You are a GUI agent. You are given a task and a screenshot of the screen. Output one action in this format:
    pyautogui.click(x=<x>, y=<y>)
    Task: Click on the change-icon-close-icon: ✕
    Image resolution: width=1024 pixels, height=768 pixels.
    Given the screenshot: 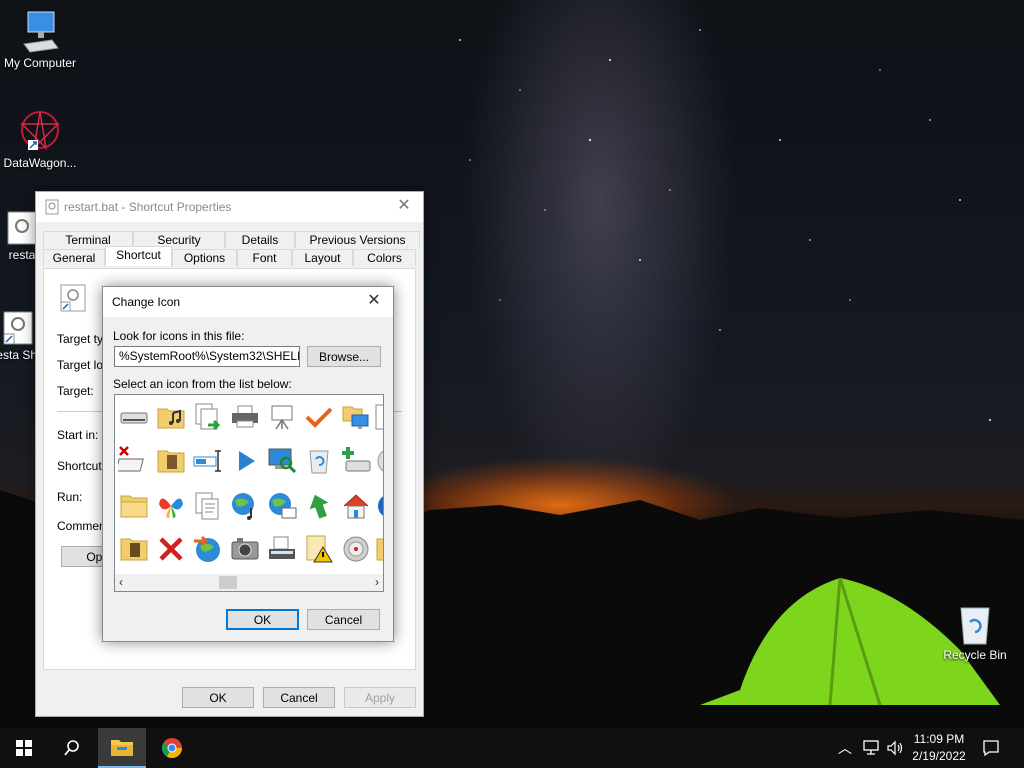 What is the action you would take?
    pyautogui.click(x=374, y=301)
    